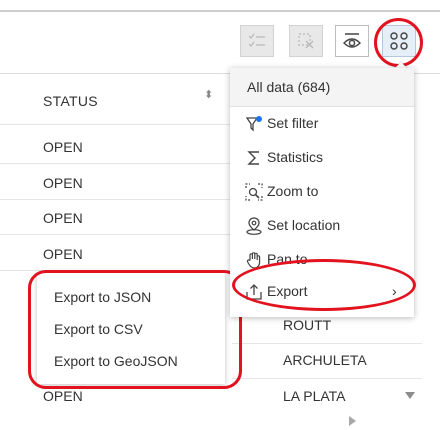  I want to click on county-cell: ROUTT, so click(307, 325).